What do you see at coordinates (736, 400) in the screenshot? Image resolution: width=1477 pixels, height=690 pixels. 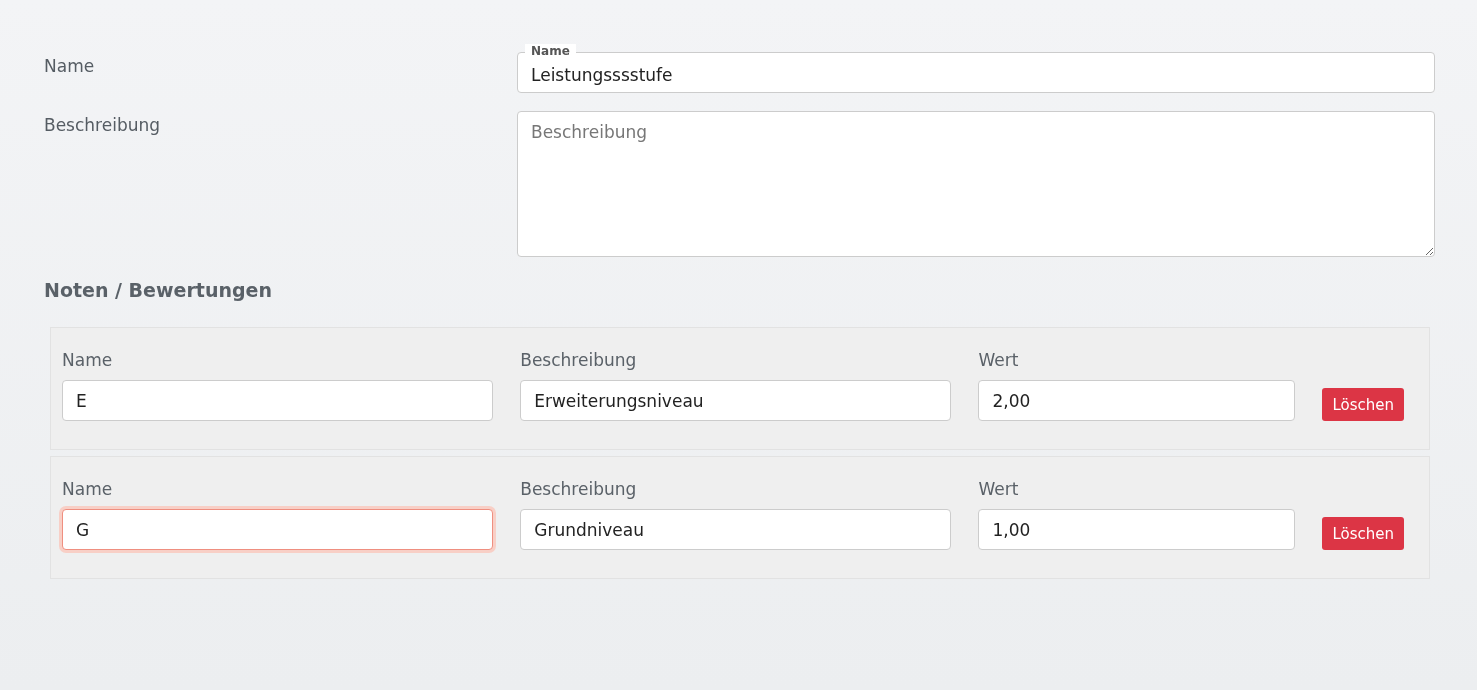 I see `input-field: Erweiterungsniveau` at bounding box center [736, 400].